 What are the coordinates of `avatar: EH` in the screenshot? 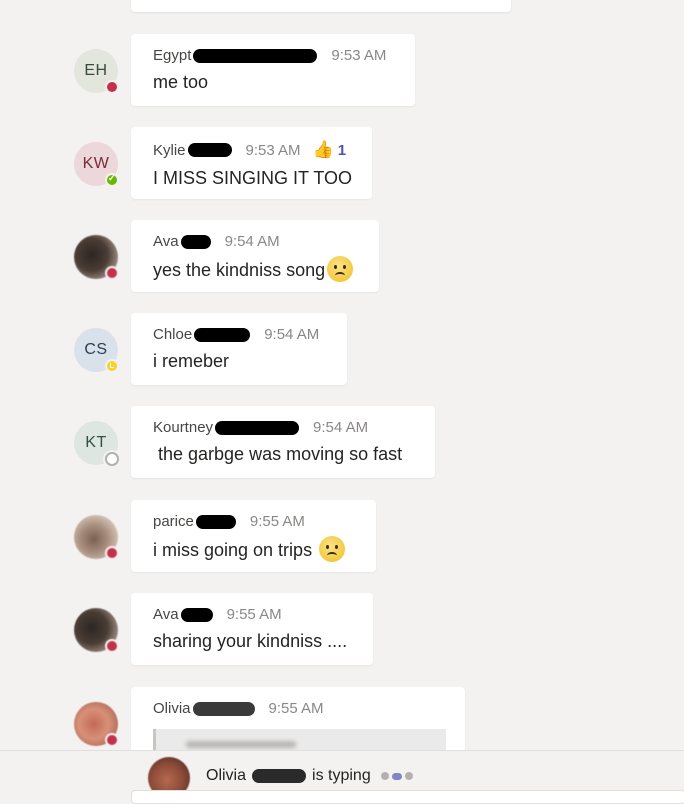 It's located at (96, 71).